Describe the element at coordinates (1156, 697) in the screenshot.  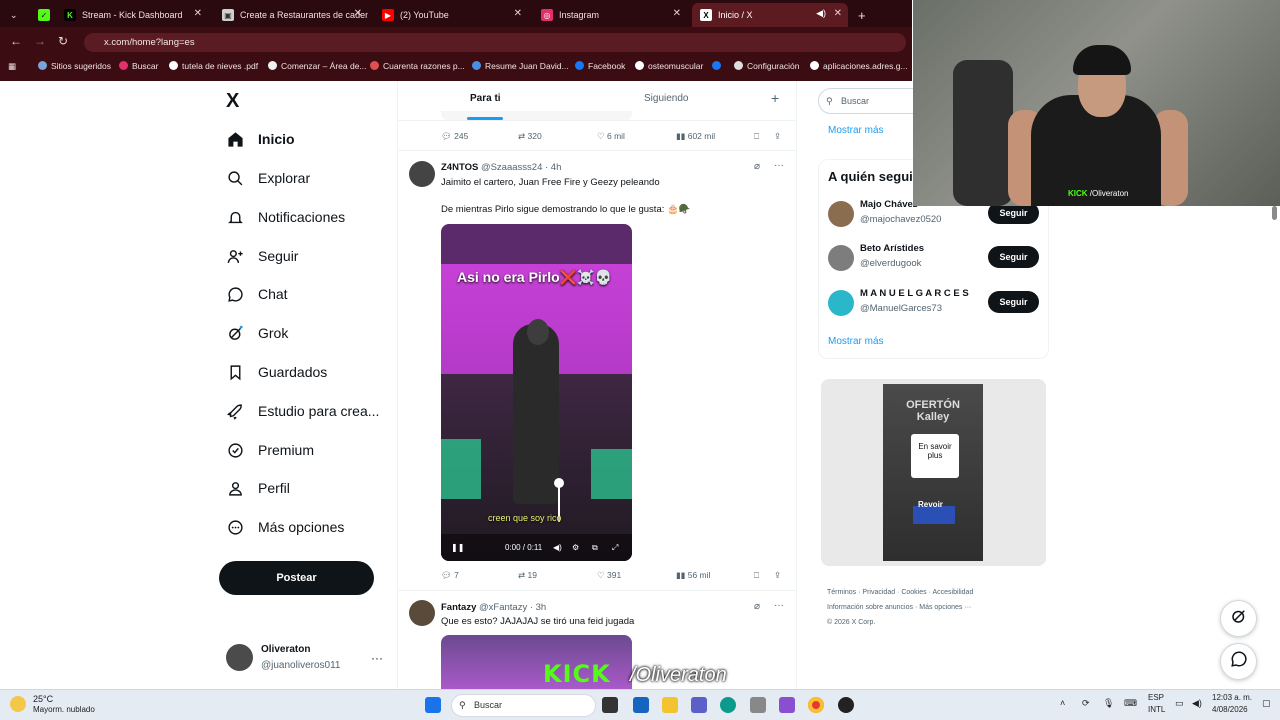
I see `input-language: ESP` at that location.